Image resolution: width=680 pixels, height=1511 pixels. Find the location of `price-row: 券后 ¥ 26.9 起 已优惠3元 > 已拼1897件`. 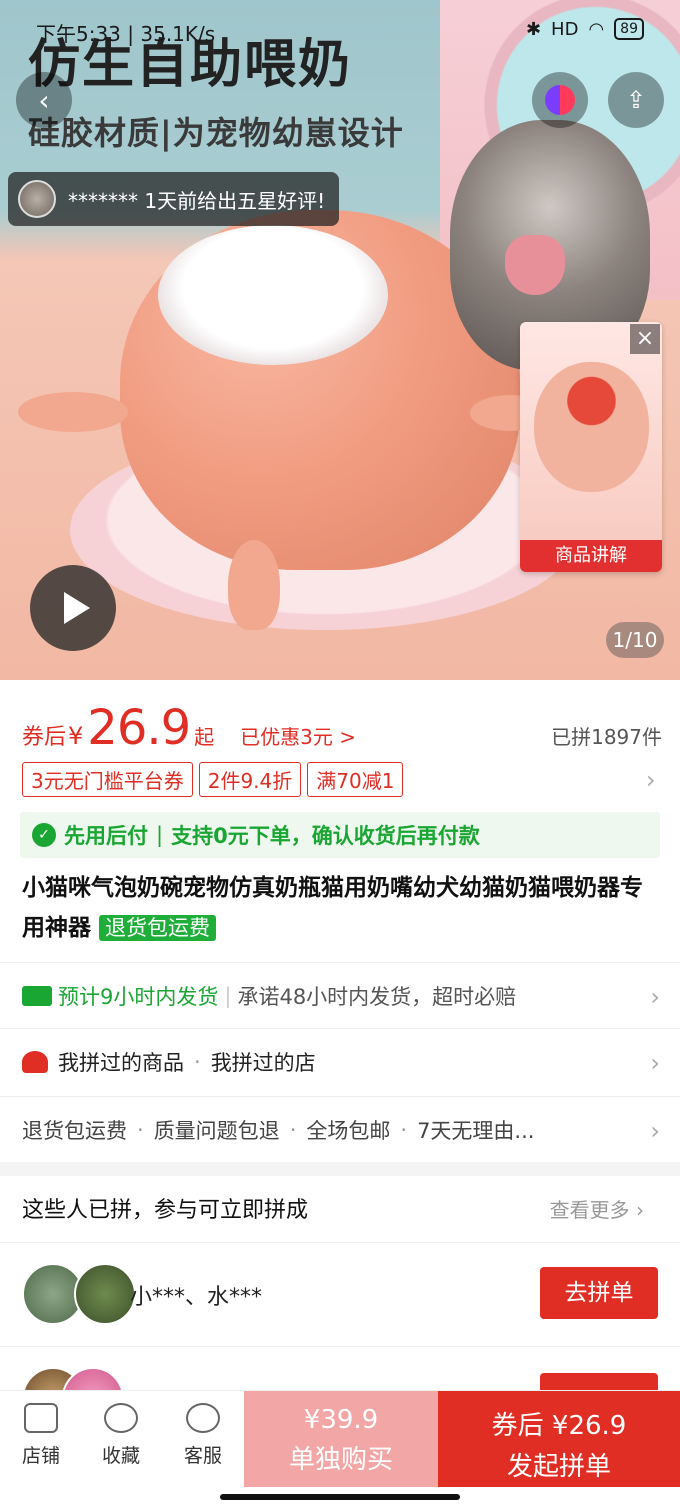

price-row: 券后 ¥ 26.9 起 已优惠3元 > 已拼1897件 is located at coordinates (342, 730).